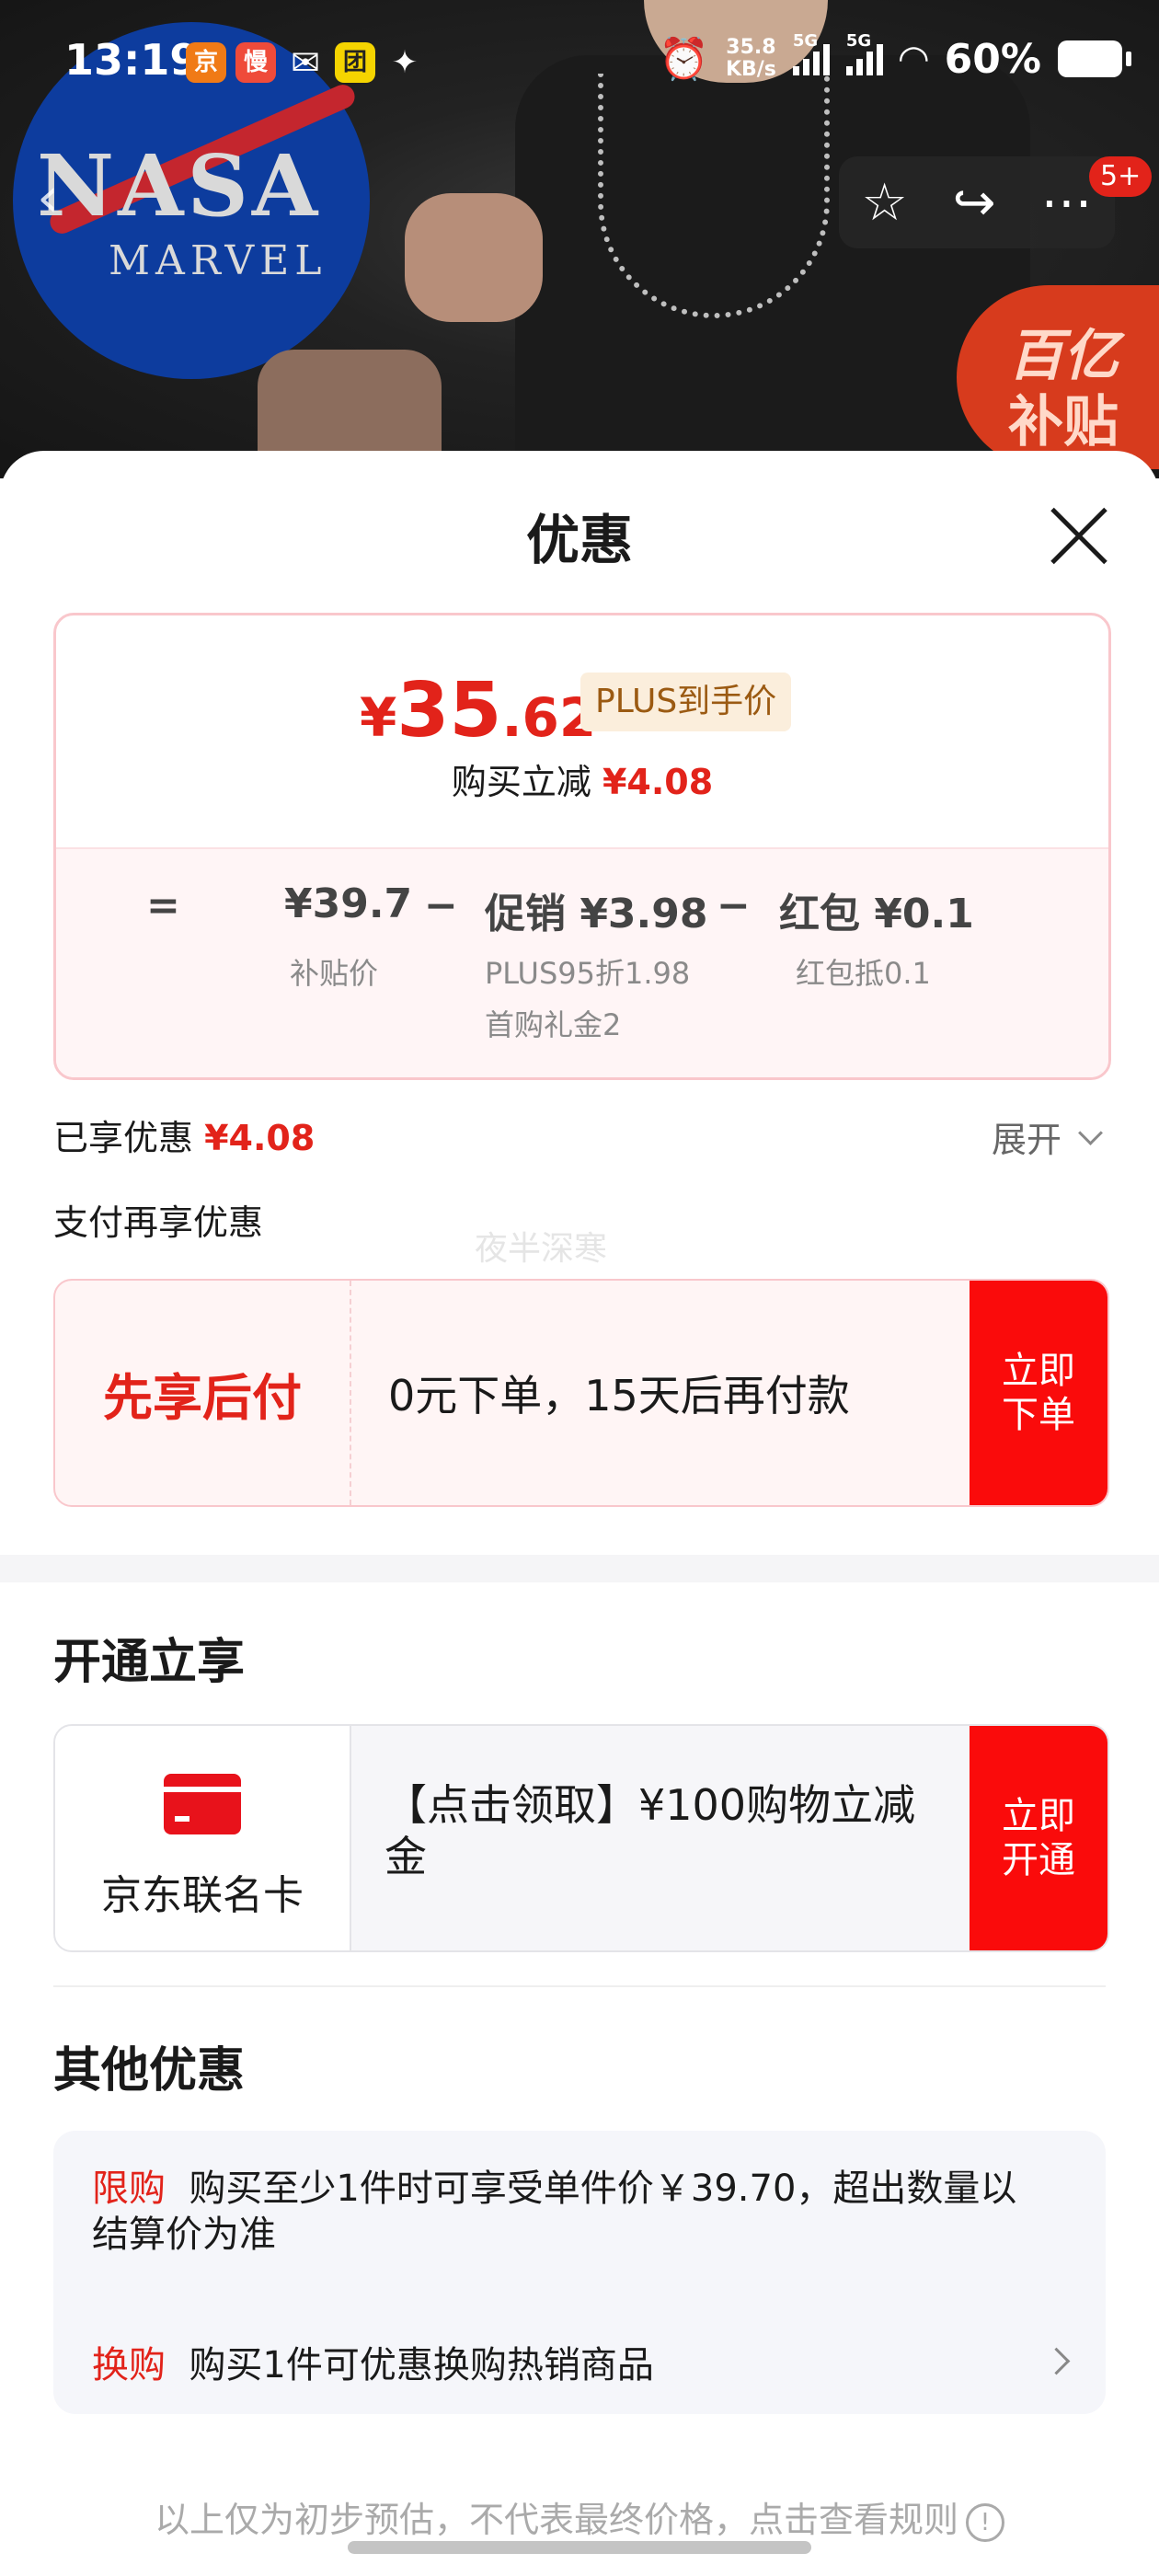 This screenshot has height=2576, width=1159. Describe the element at coordinates (348, 903) in the screenshot. I see `subsidy-price: ¥39.7` at that location.